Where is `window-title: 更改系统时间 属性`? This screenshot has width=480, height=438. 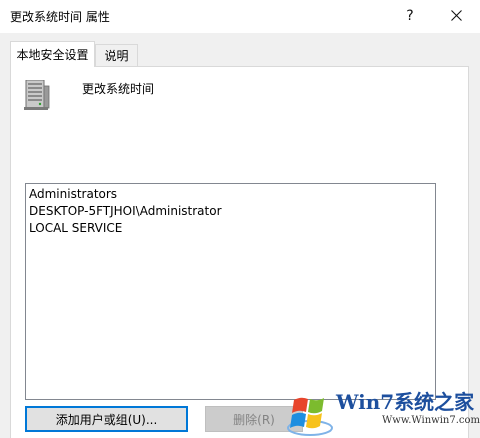 window-title: 更改系统时间 属性 is located at coordinates (60, 17).